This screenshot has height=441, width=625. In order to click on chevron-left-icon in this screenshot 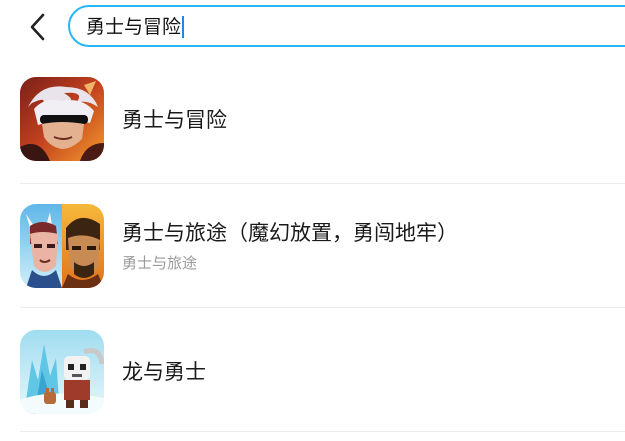, I will do `click(37, 27)`.